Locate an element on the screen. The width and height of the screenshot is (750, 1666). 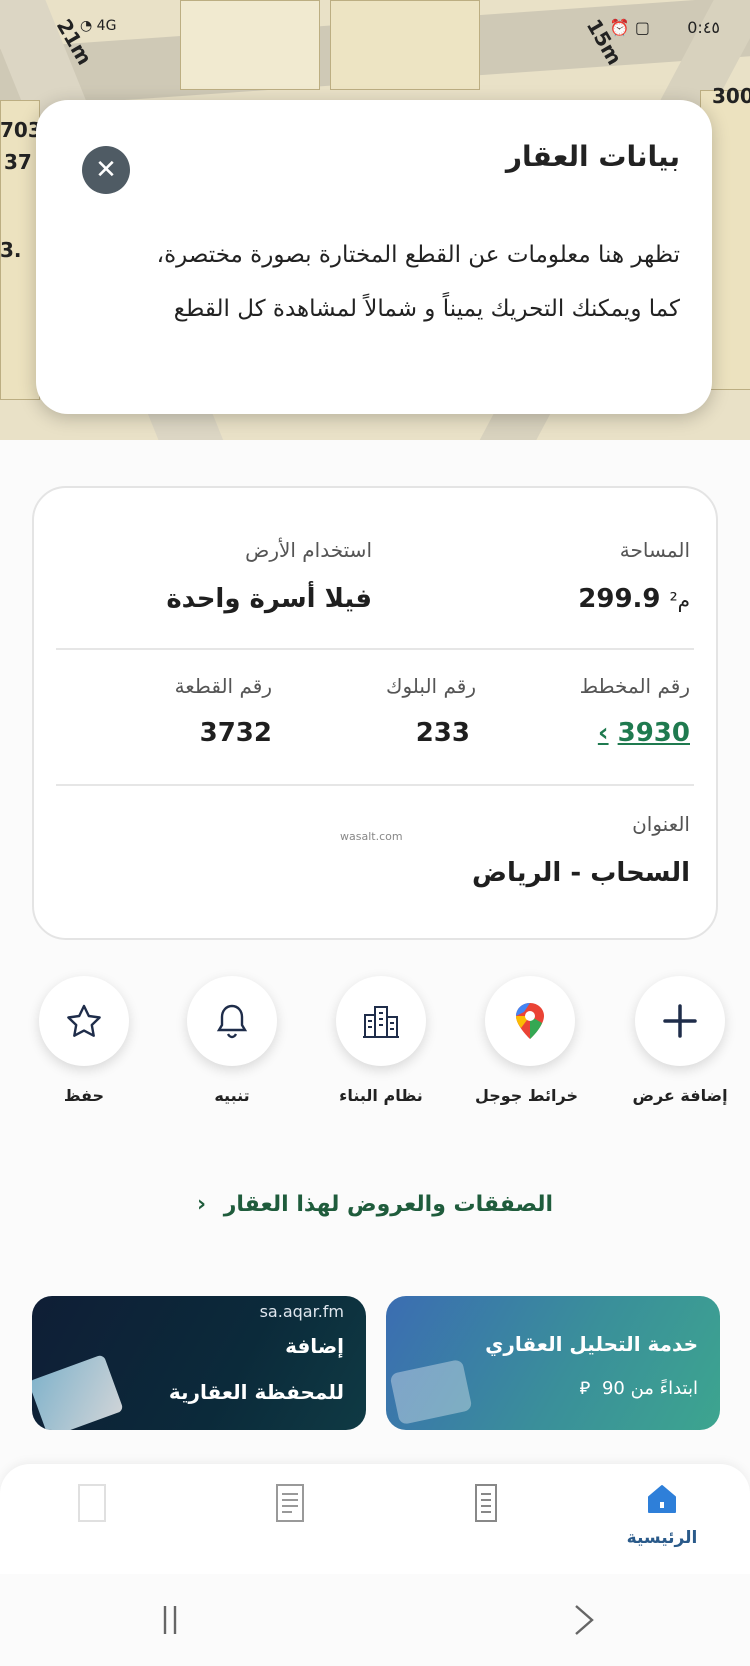
plot-label: رقم القطعة is located at coordinates (223, 686).